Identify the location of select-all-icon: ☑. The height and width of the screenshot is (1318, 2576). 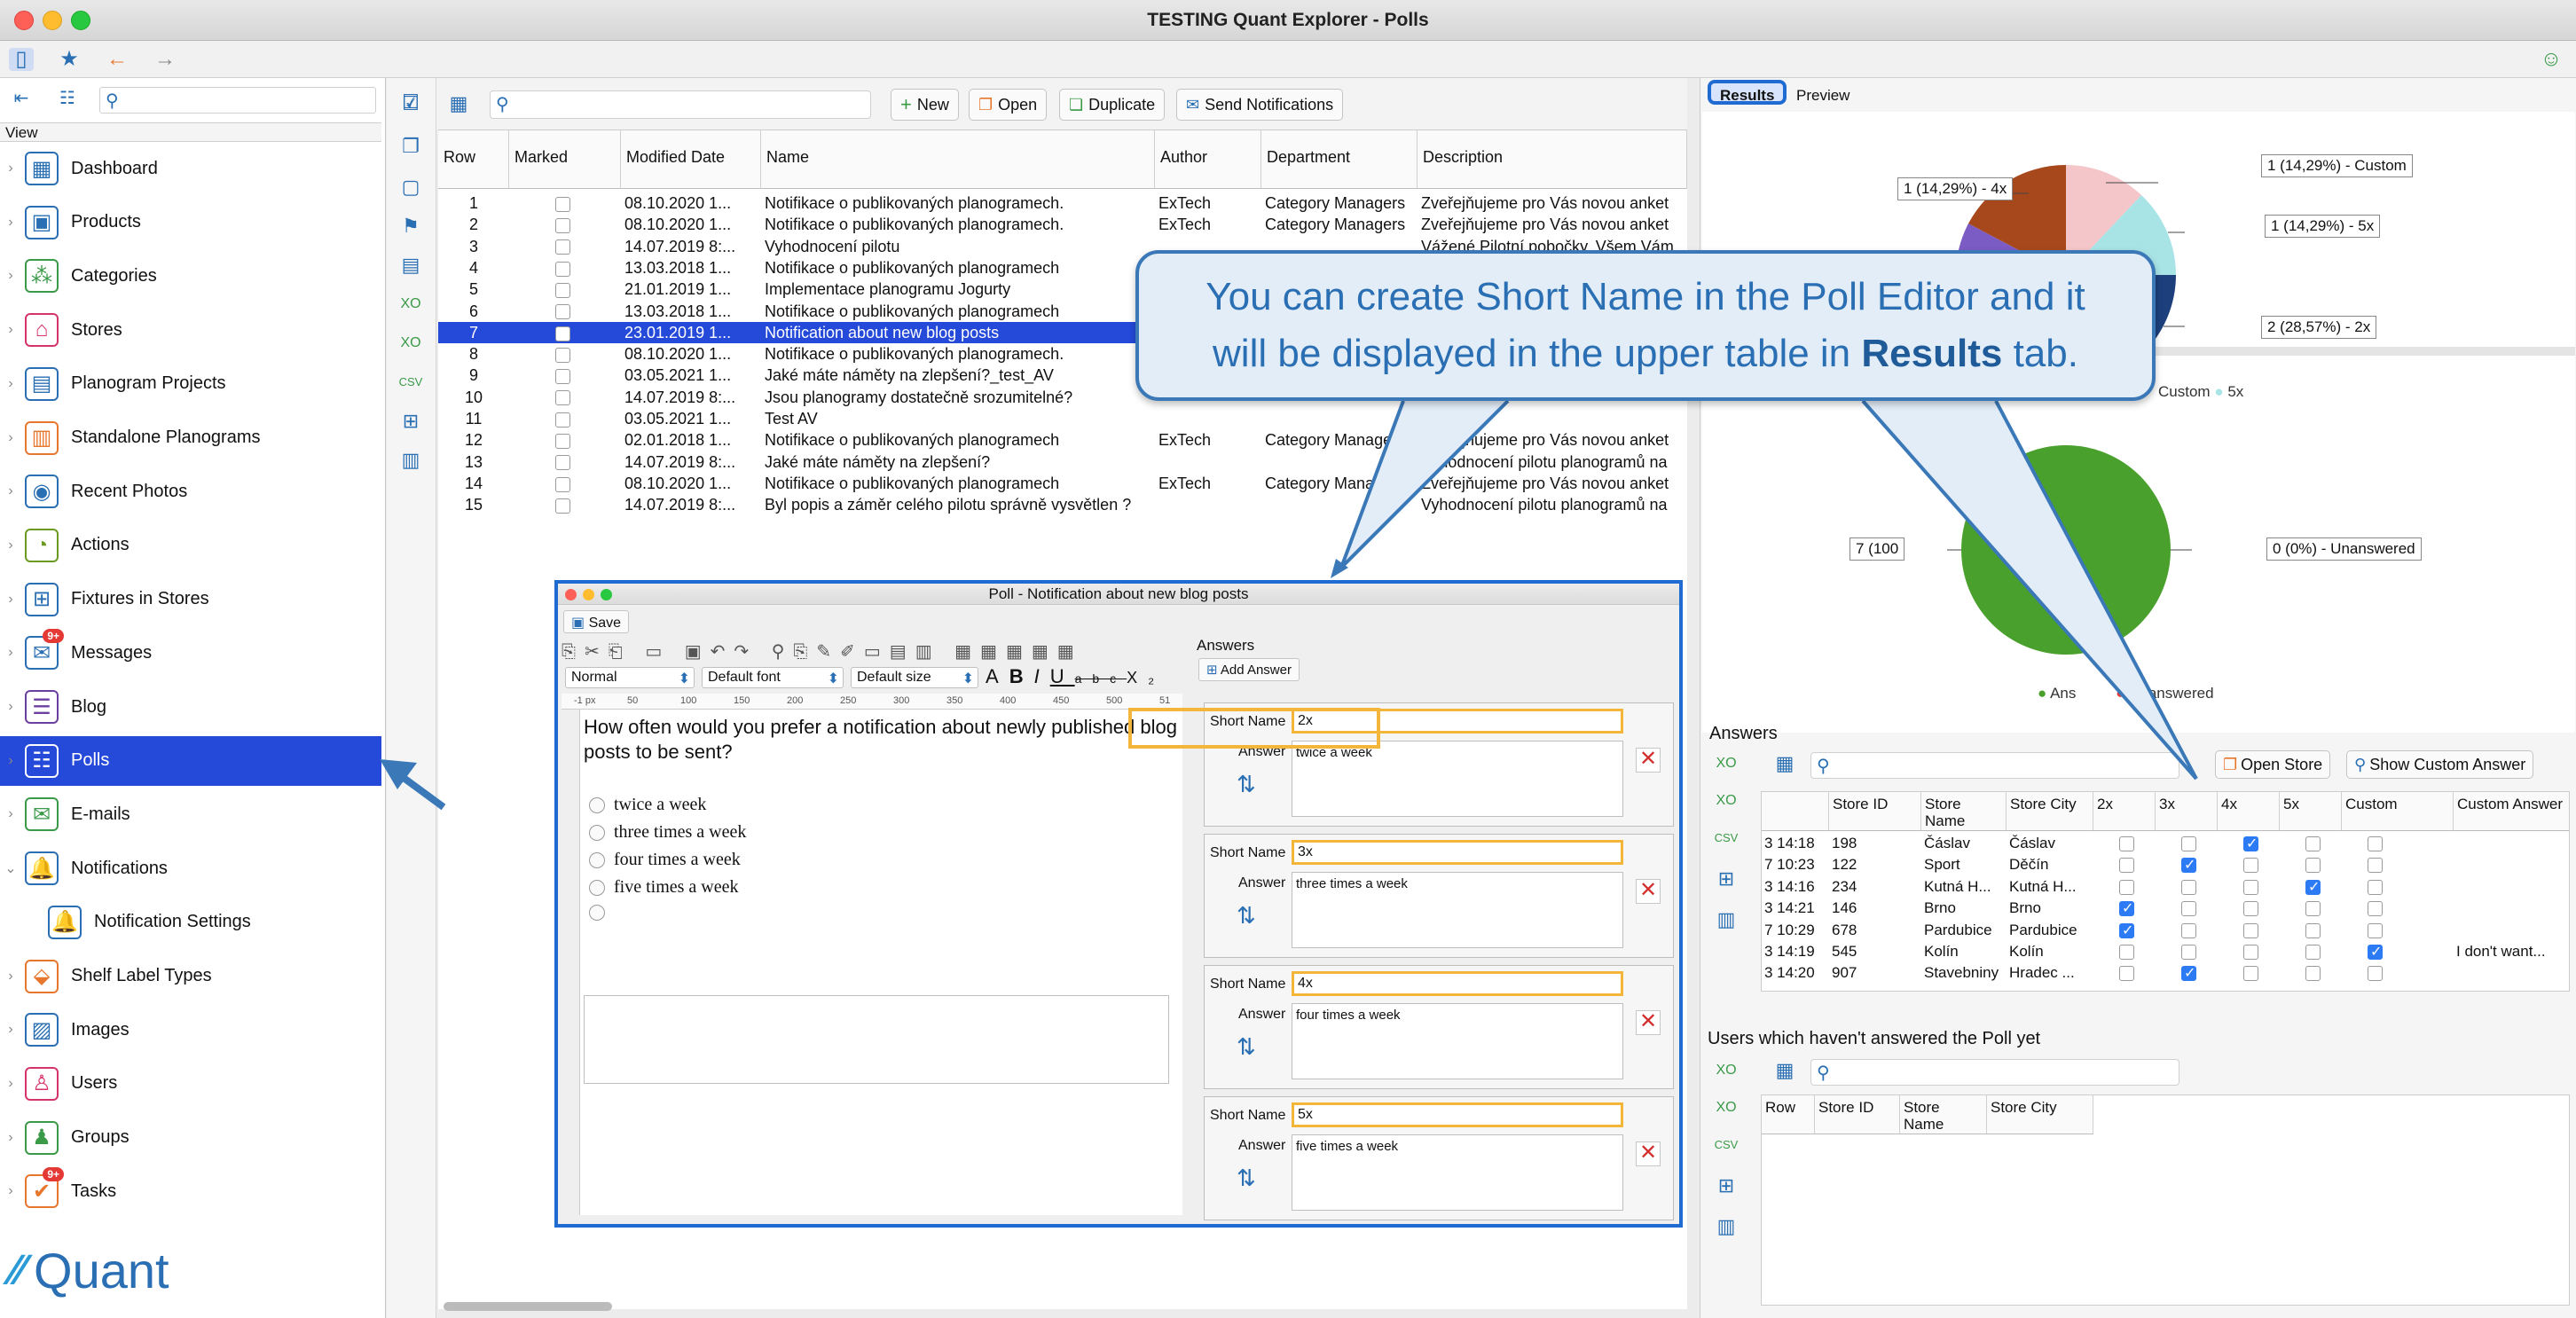
(410, 104).